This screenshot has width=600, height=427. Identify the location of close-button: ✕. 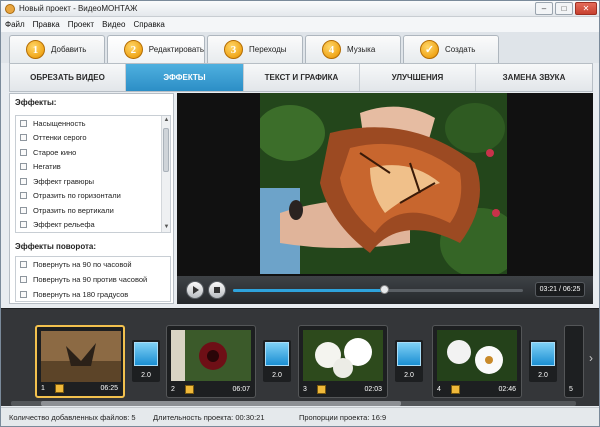
(586, 8).